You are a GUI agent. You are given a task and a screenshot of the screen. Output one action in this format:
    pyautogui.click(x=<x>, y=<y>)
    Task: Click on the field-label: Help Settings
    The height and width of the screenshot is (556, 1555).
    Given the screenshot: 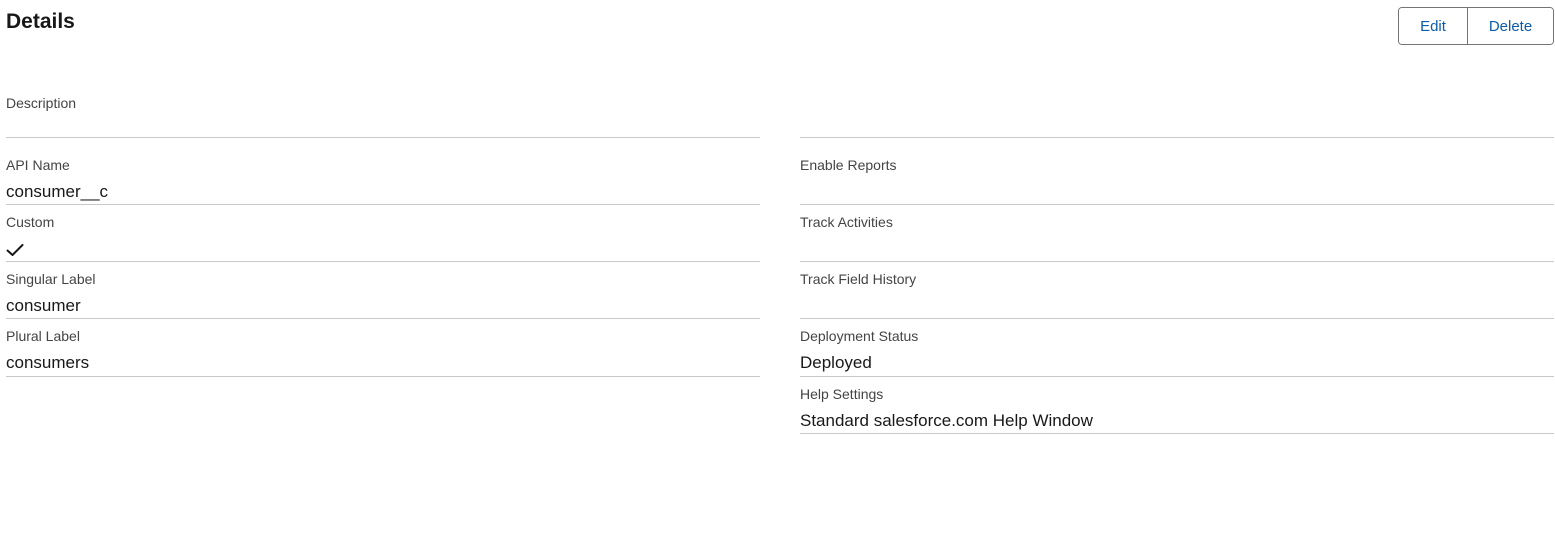 What is the action you would take?
    pyautogui.click(x=842, y=394)
    